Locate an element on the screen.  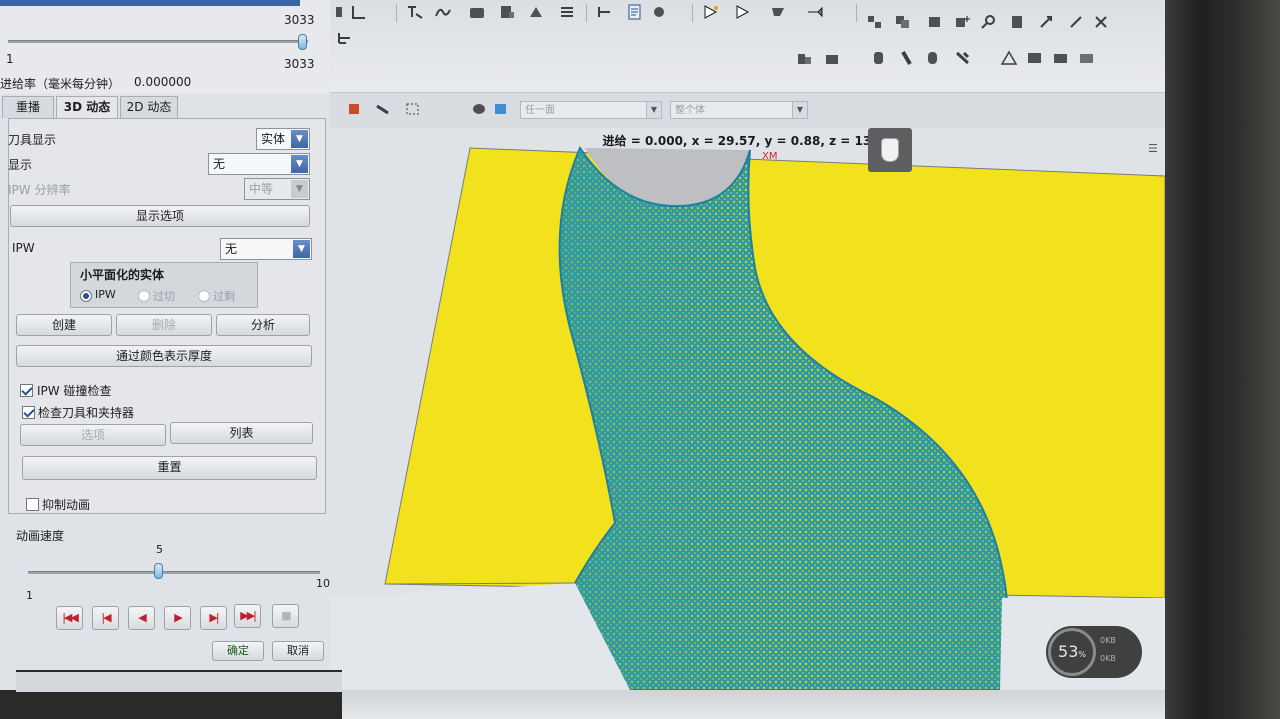
upload-speed: 0KB is located at coordinates (1108, 640).